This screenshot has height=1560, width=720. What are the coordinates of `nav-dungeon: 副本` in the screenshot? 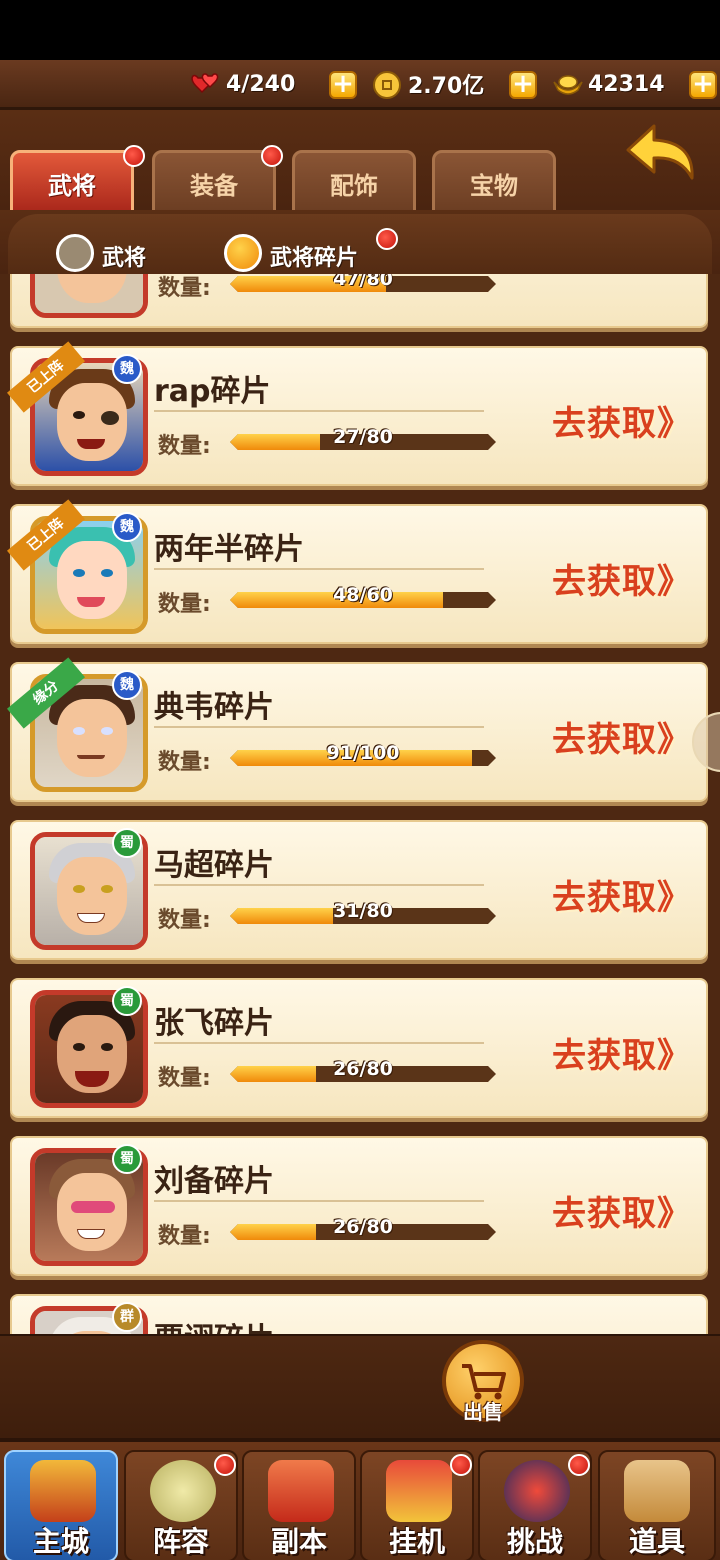 It's located at (299, 1505).